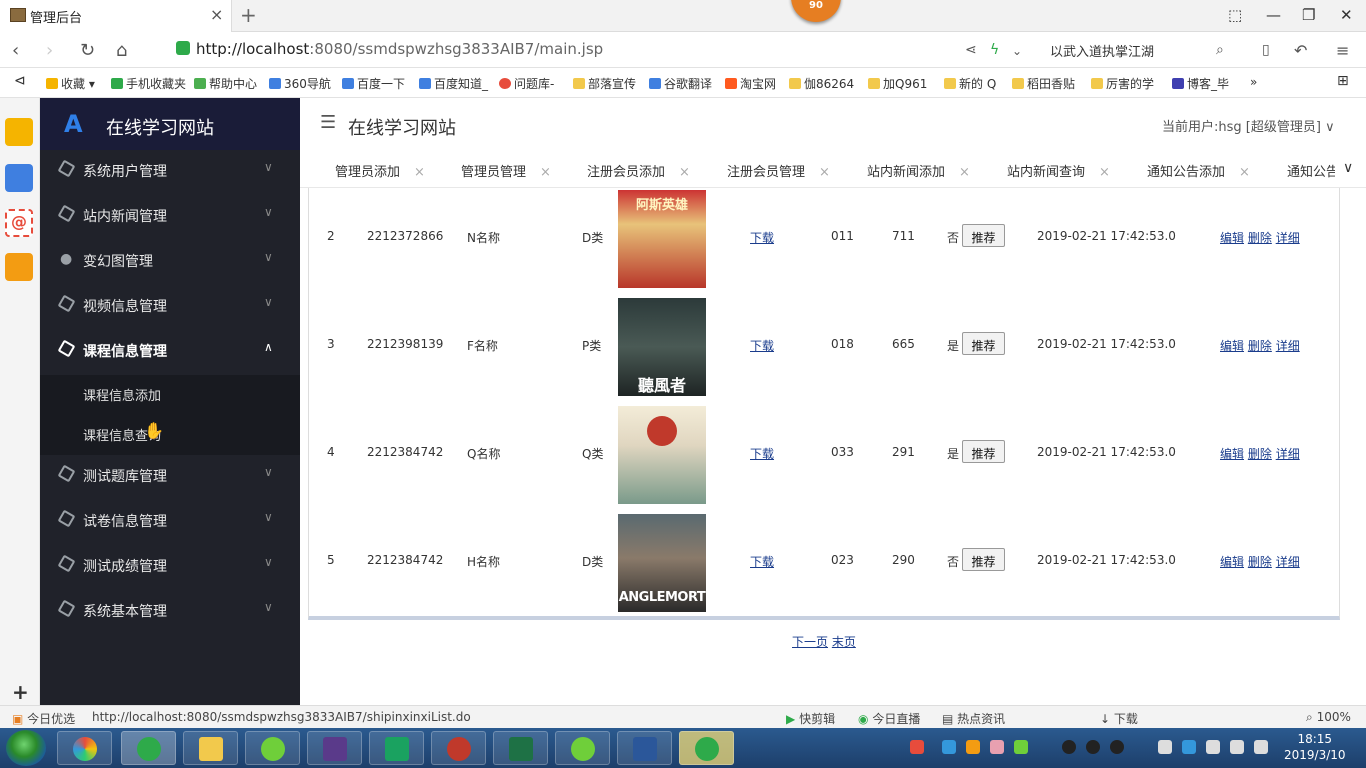 The width and height of the screenshot is (1366, 768). Describe the element at coordinates (1102, 50) in the screenshot. I see `search-input: 以武入道执掌江湖` at that location.